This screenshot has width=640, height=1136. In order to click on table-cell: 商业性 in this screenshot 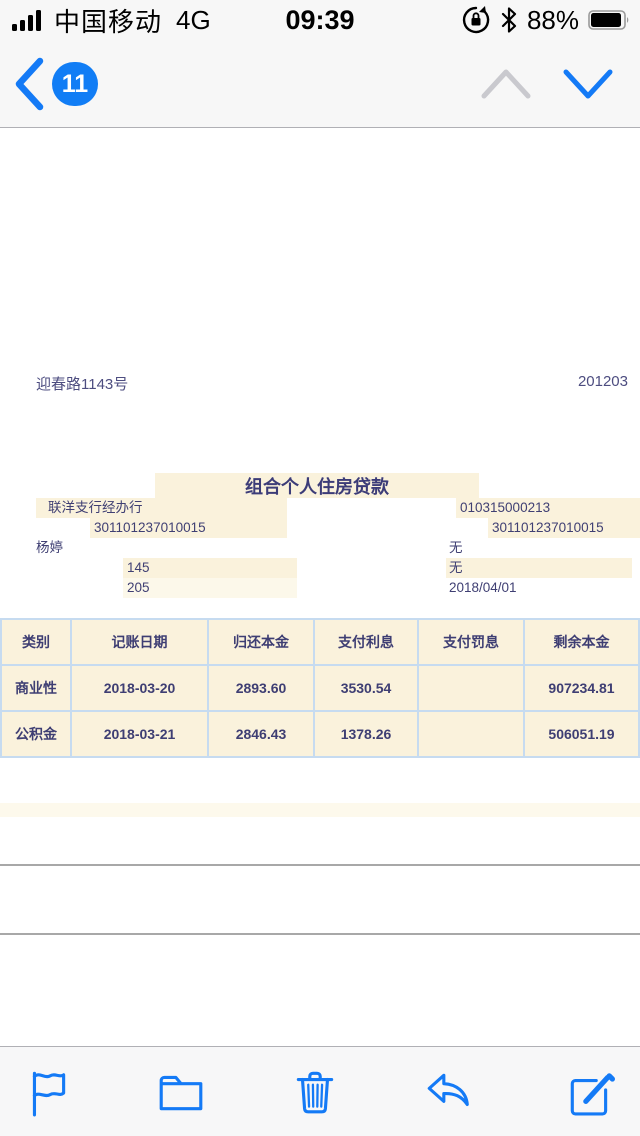, I will do `click(36, 688)`.